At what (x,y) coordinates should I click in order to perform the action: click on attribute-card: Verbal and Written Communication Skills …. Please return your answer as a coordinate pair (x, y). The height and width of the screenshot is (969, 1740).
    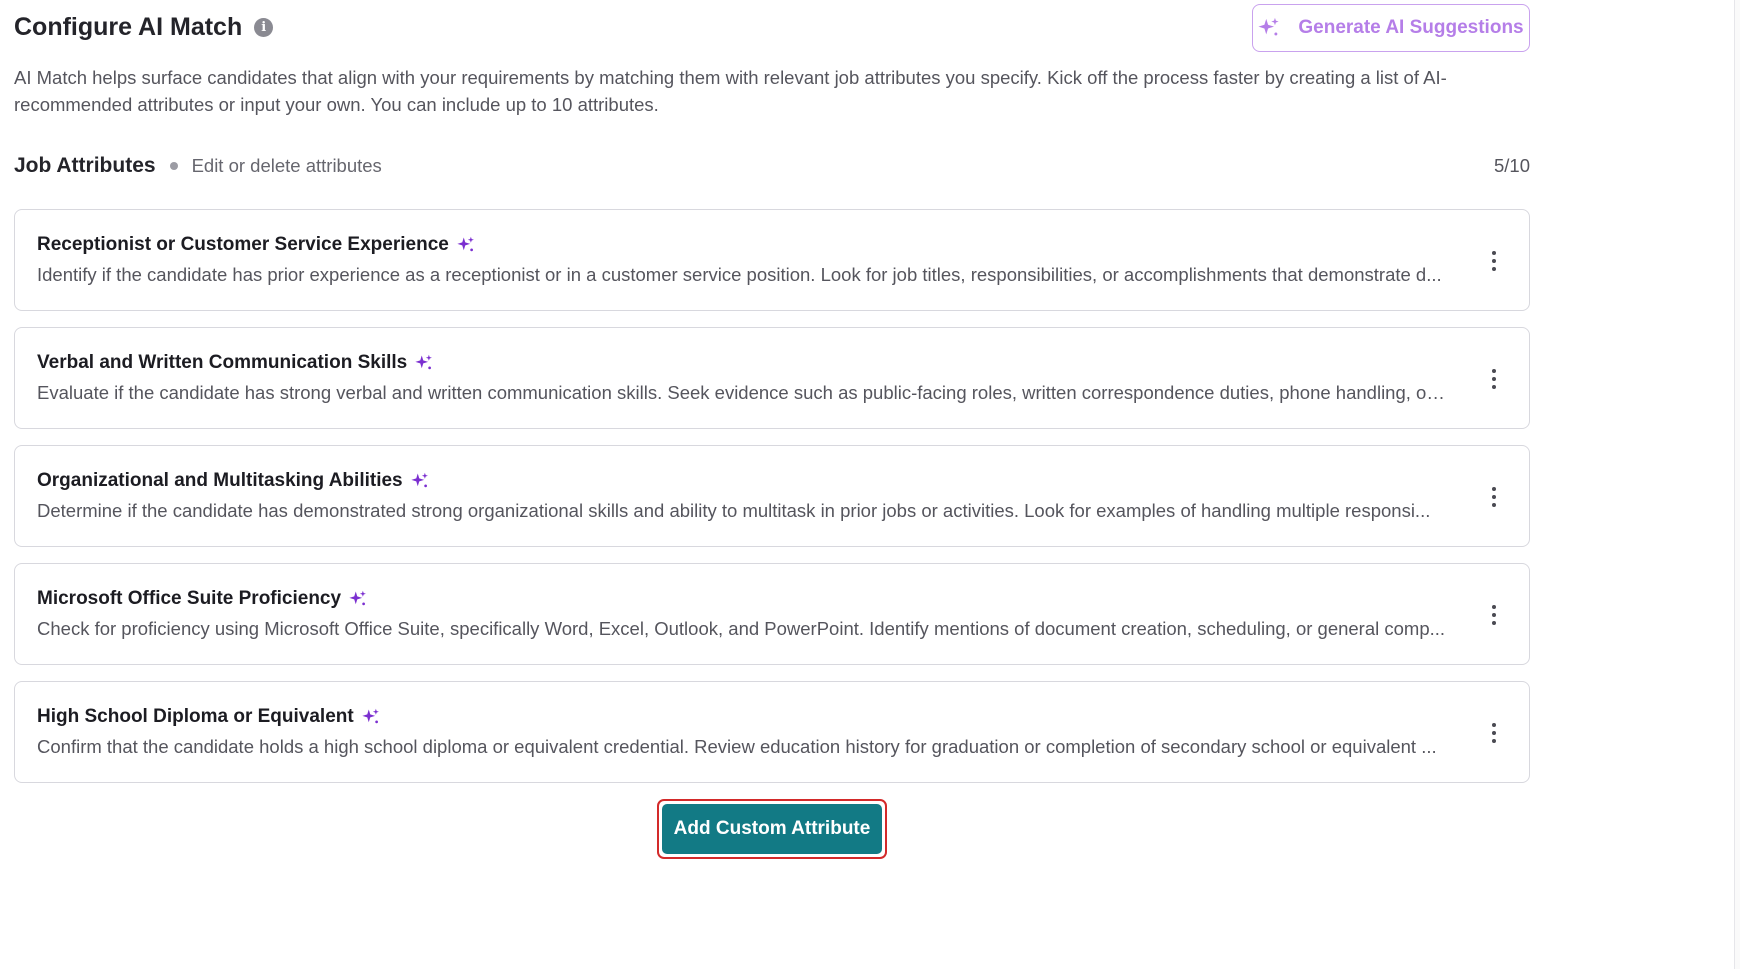
    Looking at the image, I should click on (772, 378).